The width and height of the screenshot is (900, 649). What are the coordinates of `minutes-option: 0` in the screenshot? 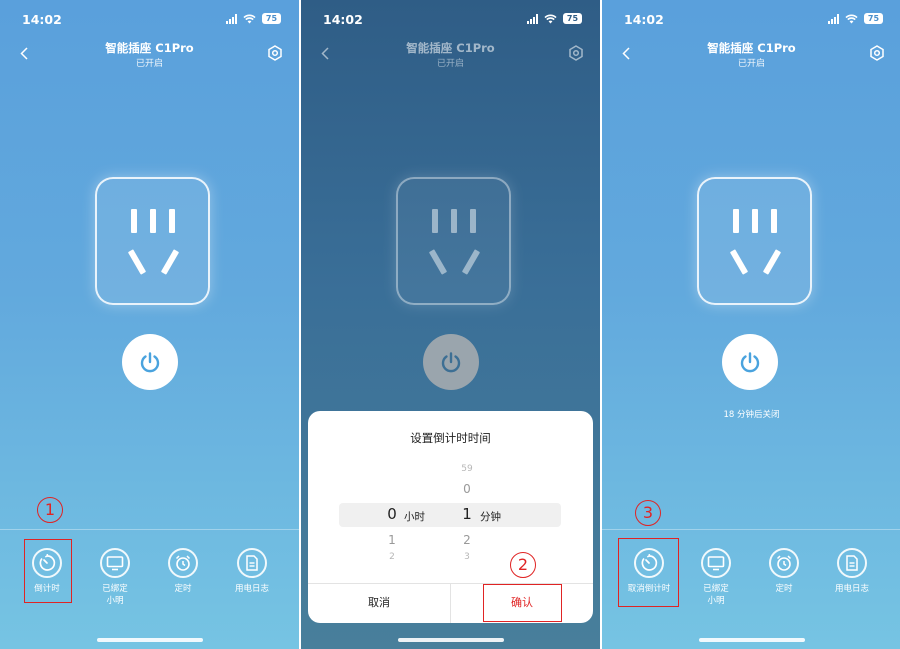 It's located at (467, 489).